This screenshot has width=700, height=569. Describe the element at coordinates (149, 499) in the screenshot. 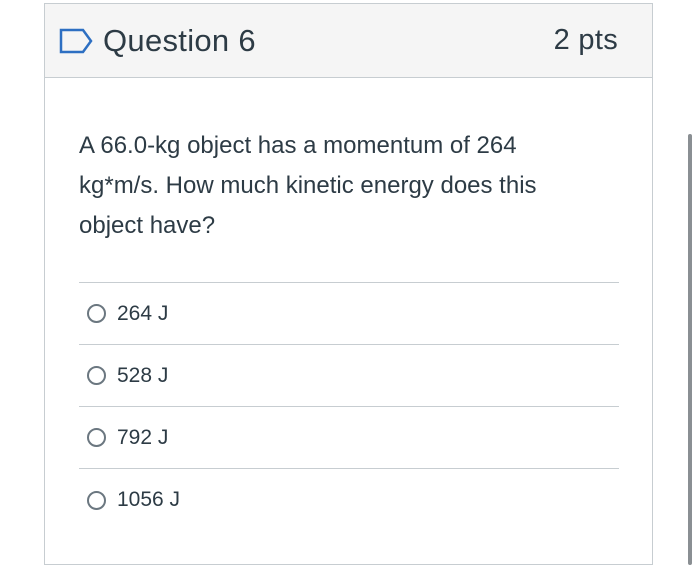

I see `answer-label: 1056 J` at that location.